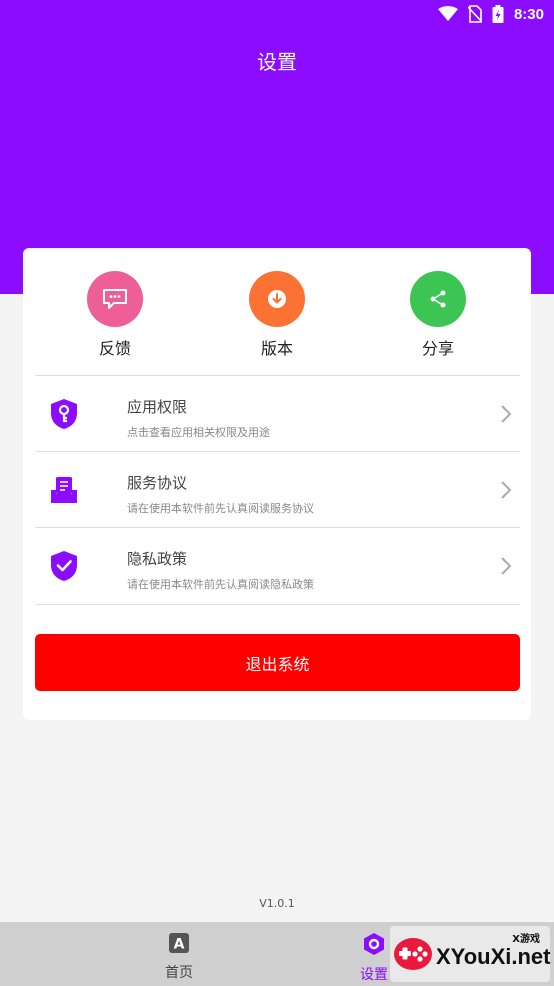 The image size is (554, 986). I want to click on tab-label: 首页, so click(179, 973).